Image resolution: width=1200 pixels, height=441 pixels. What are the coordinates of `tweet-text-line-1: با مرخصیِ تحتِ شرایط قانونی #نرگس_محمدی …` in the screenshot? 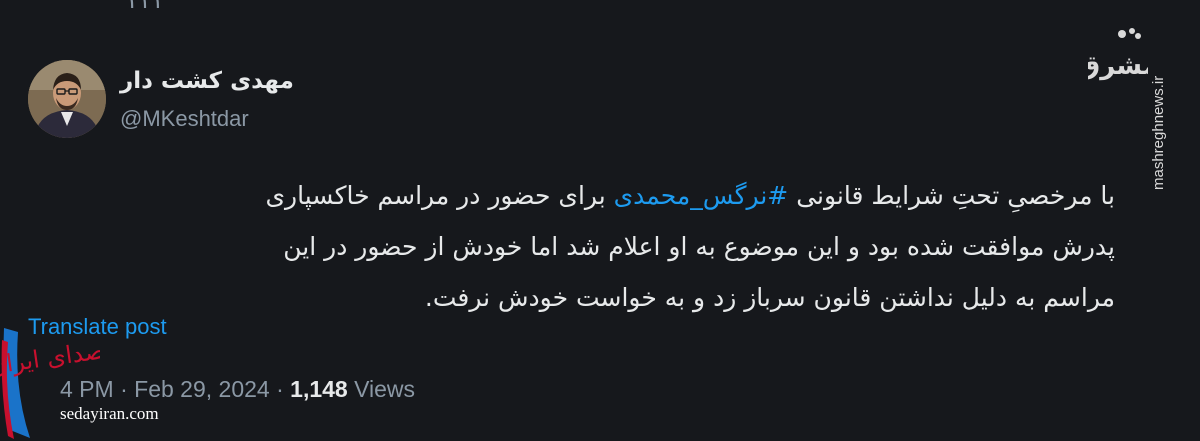 It's located at (657, 195).